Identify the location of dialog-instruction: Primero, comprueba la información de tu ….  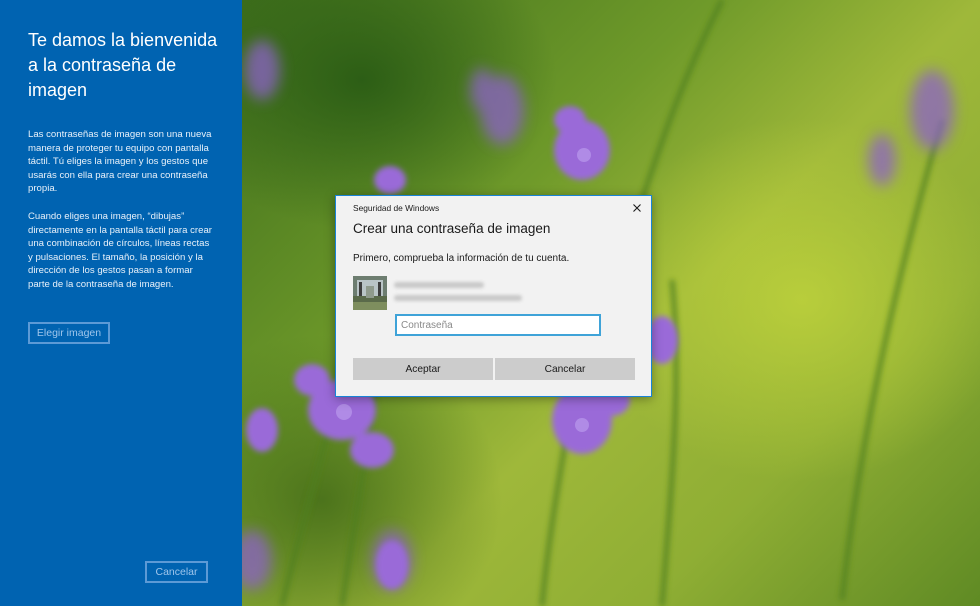
(461, 258).